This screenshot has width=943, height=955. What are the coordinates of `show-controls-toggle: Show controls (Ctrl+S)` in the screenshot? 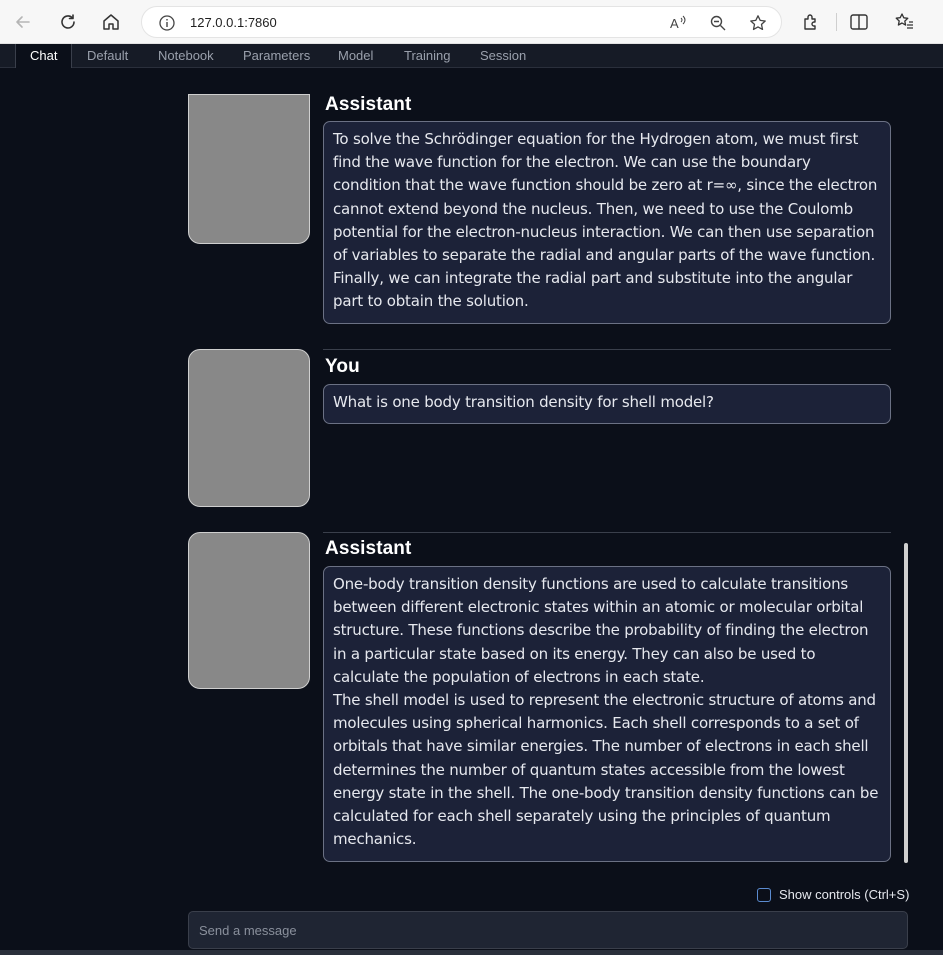 It's located at (833, 894).